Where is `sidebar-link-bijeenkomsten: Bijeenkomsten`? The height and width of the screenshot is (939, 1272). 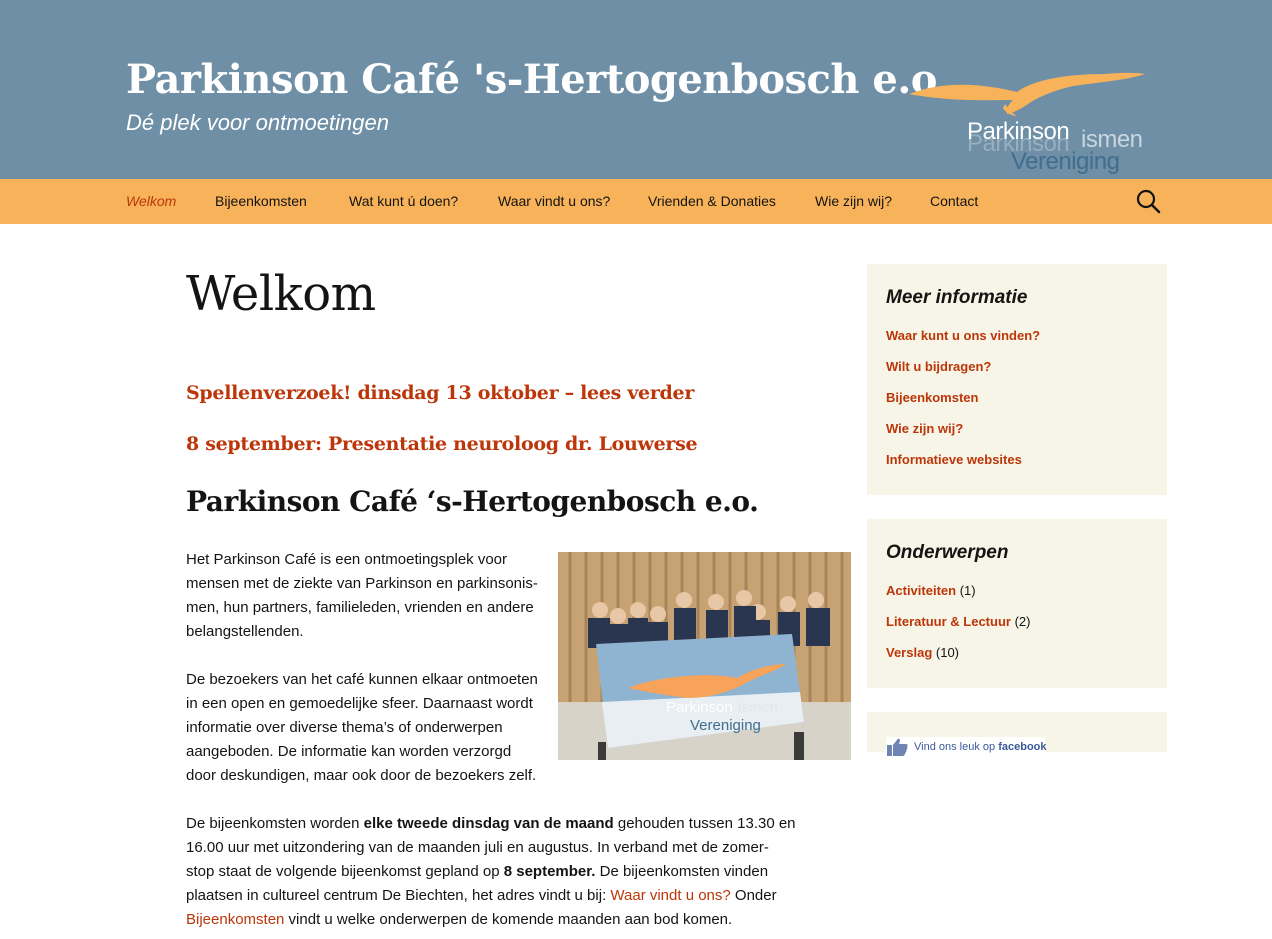
sidebar-link-bijeenkomsten: Bijeenkomsten is located at coordinates (932, 397).